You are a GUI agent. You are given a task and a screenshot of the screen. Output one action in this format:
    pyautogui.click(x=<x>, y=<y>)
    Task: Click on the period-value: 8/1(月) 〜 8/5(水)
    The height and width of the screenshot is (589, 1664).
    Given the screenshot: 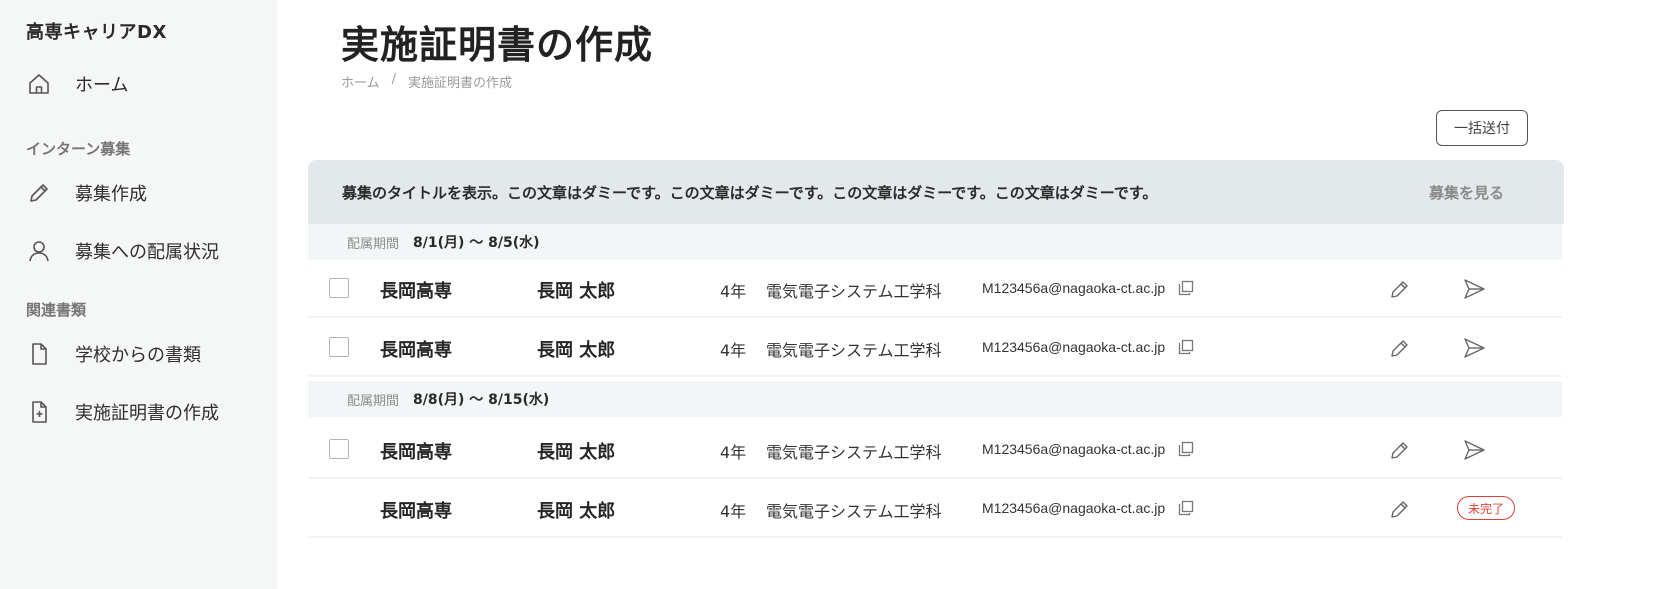 What is the action you would take?
    pyautogui.click(x=476, y=243)
    